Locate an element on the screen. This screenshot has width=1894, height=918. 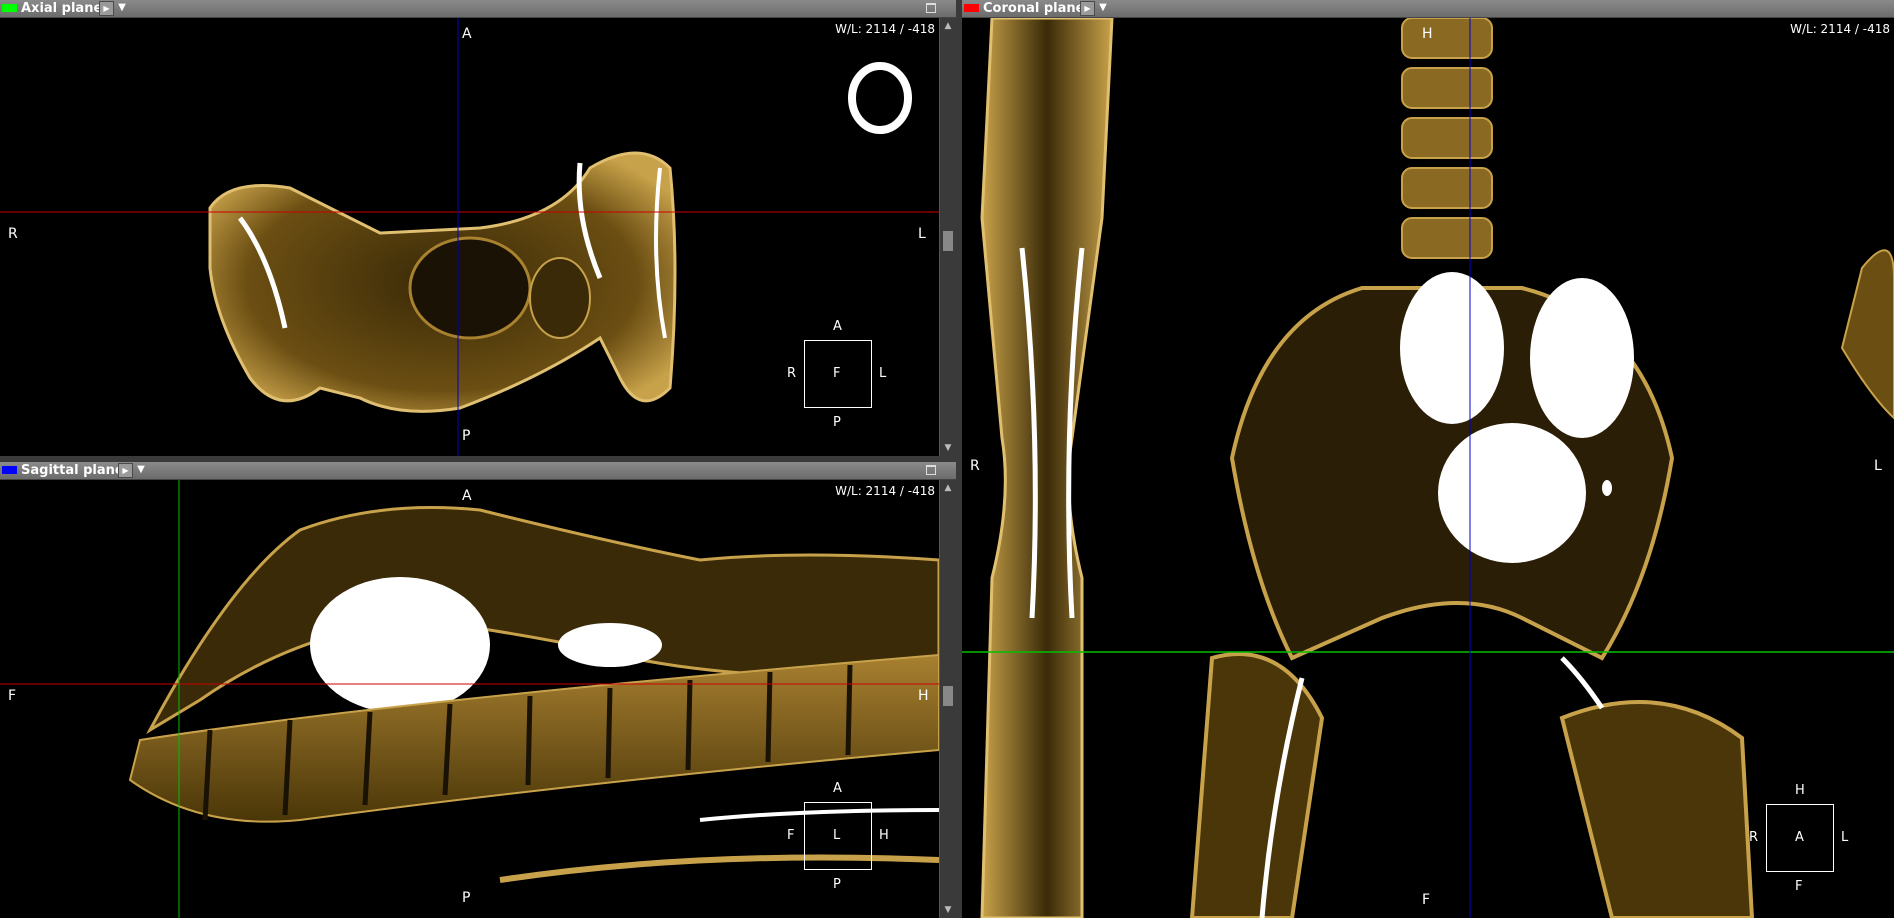
sagittal-scroll-thumb is located at coordinates (948, 696).